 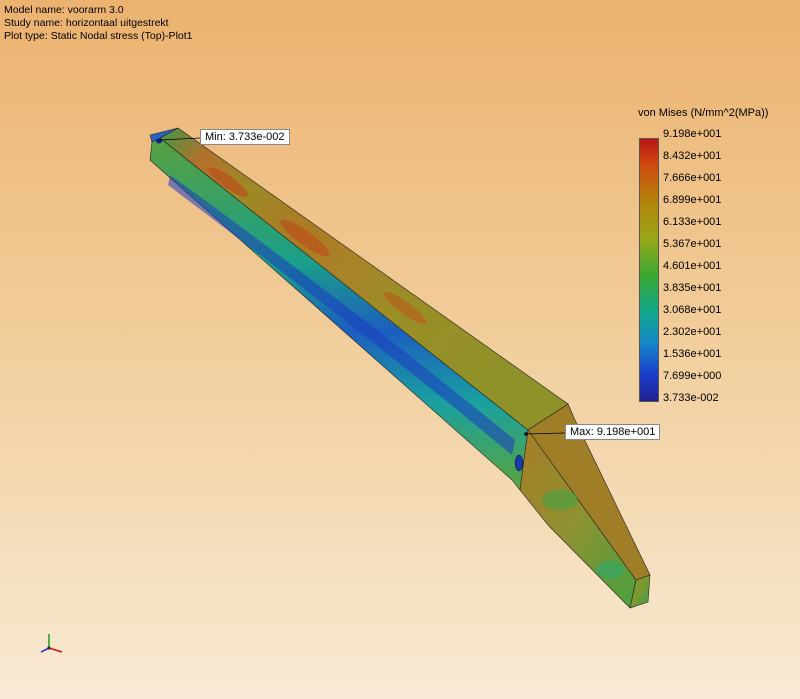 What do you see at coordinates (526, 434) in the screenshot?
I see `max-marker` at bounding box center [526, 434].